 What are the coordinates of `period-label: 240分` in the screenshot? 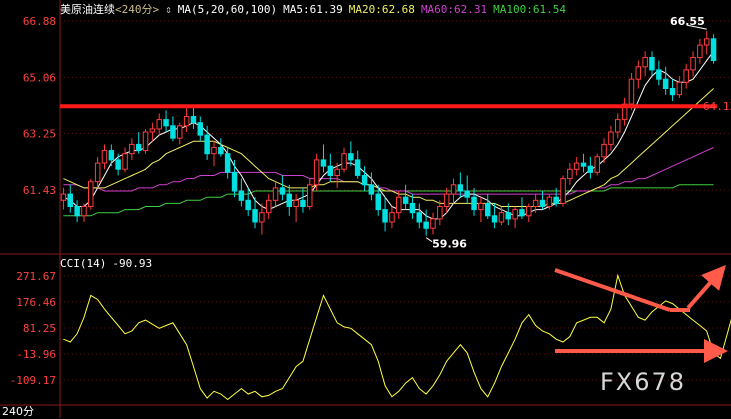 It's located at (18, 411).